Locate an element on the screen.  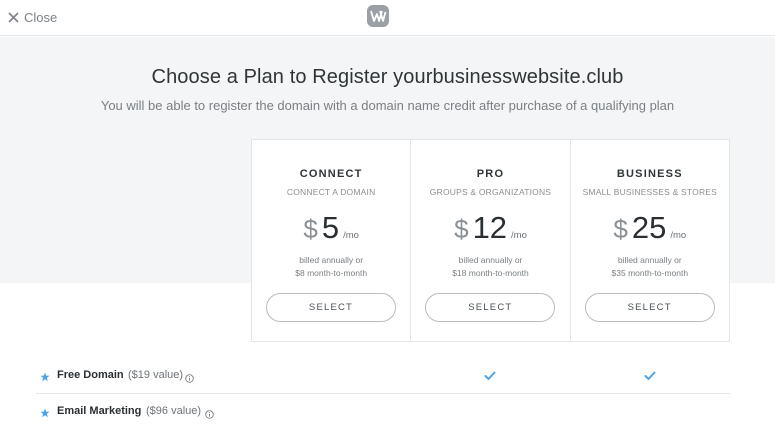
feature-value: ($19 value) is located at coordinates (156, 375).